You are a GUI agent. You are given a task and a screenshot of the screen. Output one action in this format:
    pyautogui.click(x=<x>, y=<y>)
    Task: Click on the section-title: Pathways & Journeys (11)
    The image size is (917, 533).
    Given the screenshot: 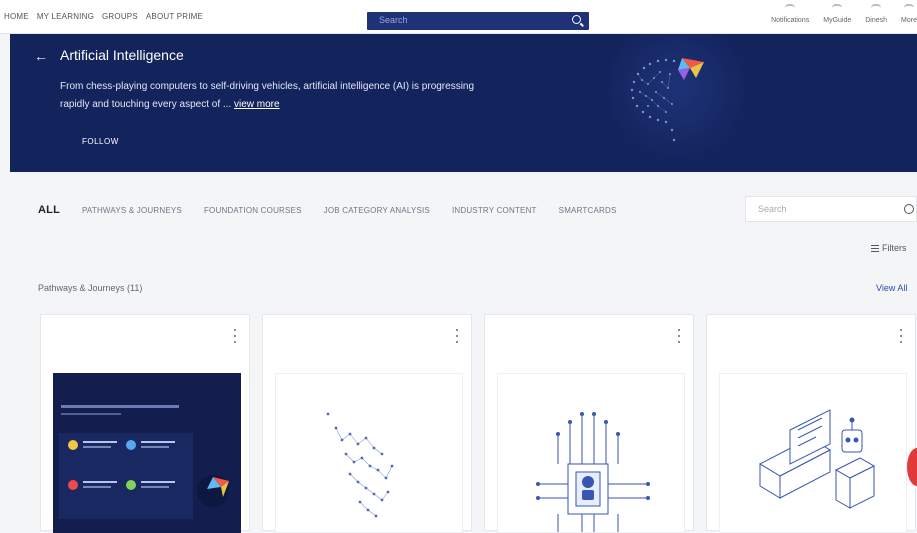 What is the action you would take?
    pyautogui.click(x=90, y=288)
    